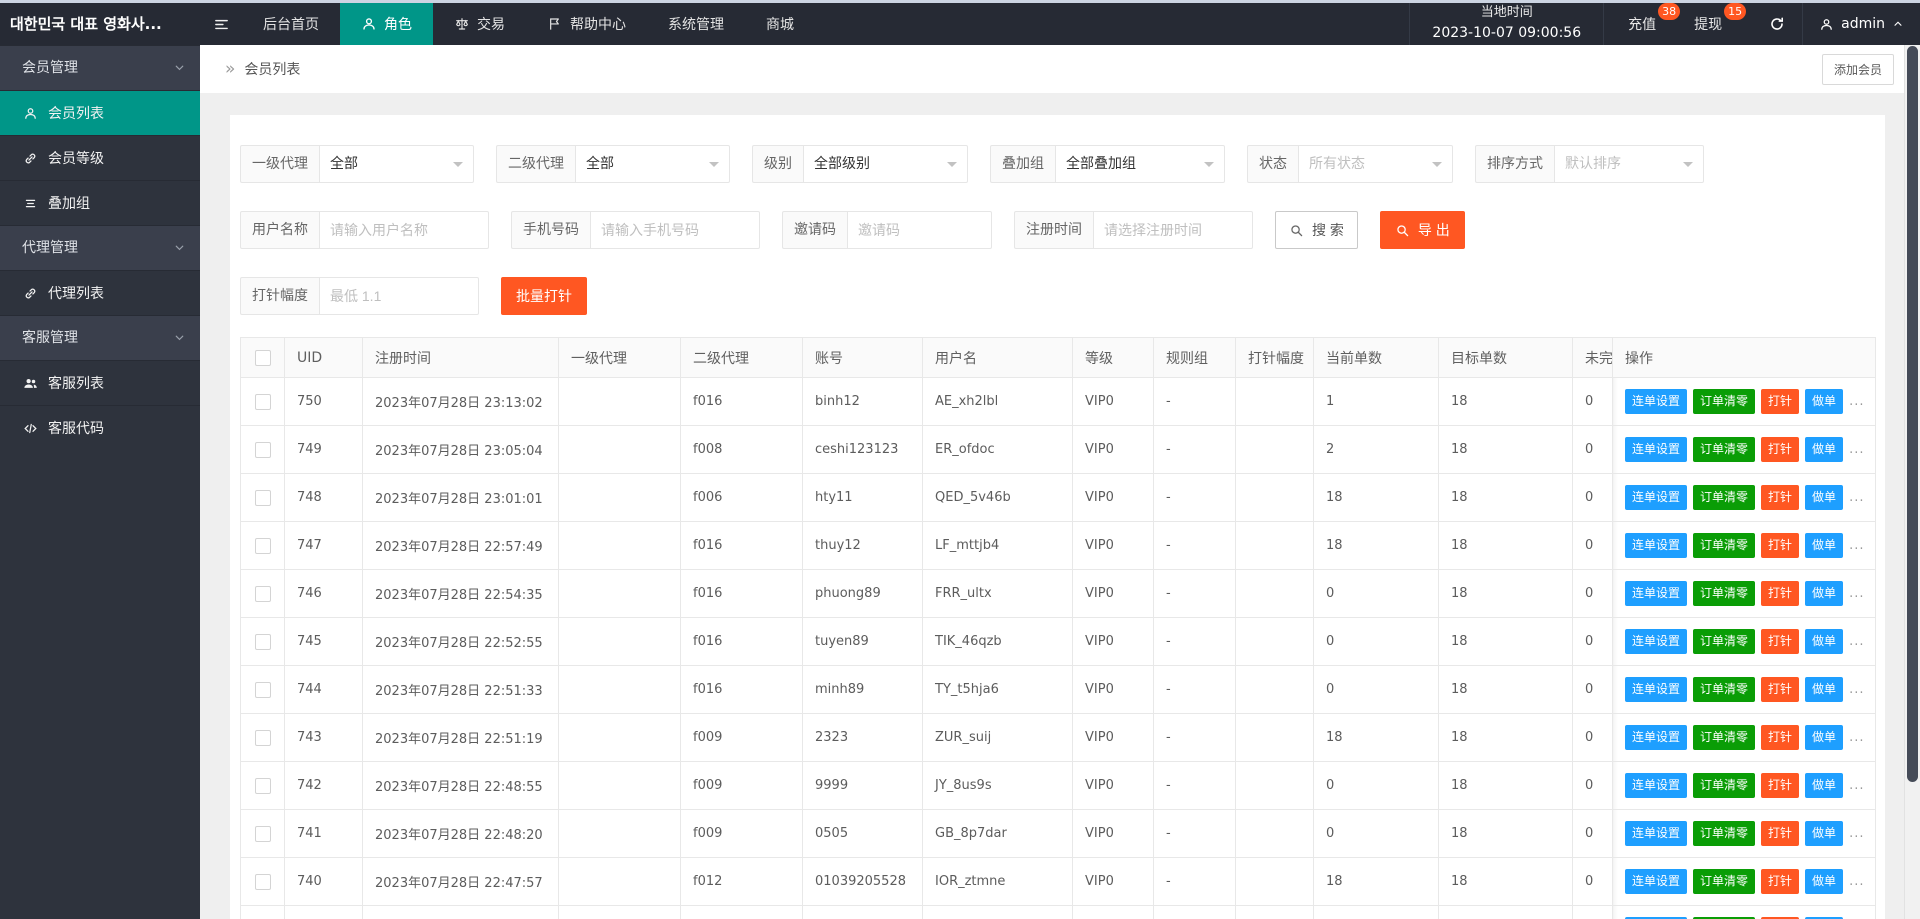  What do you see at coordinates (100, 337) in the screenshot?
I see `sidebar-section-service-management: 客服管理` at bounding box center [100, 337].